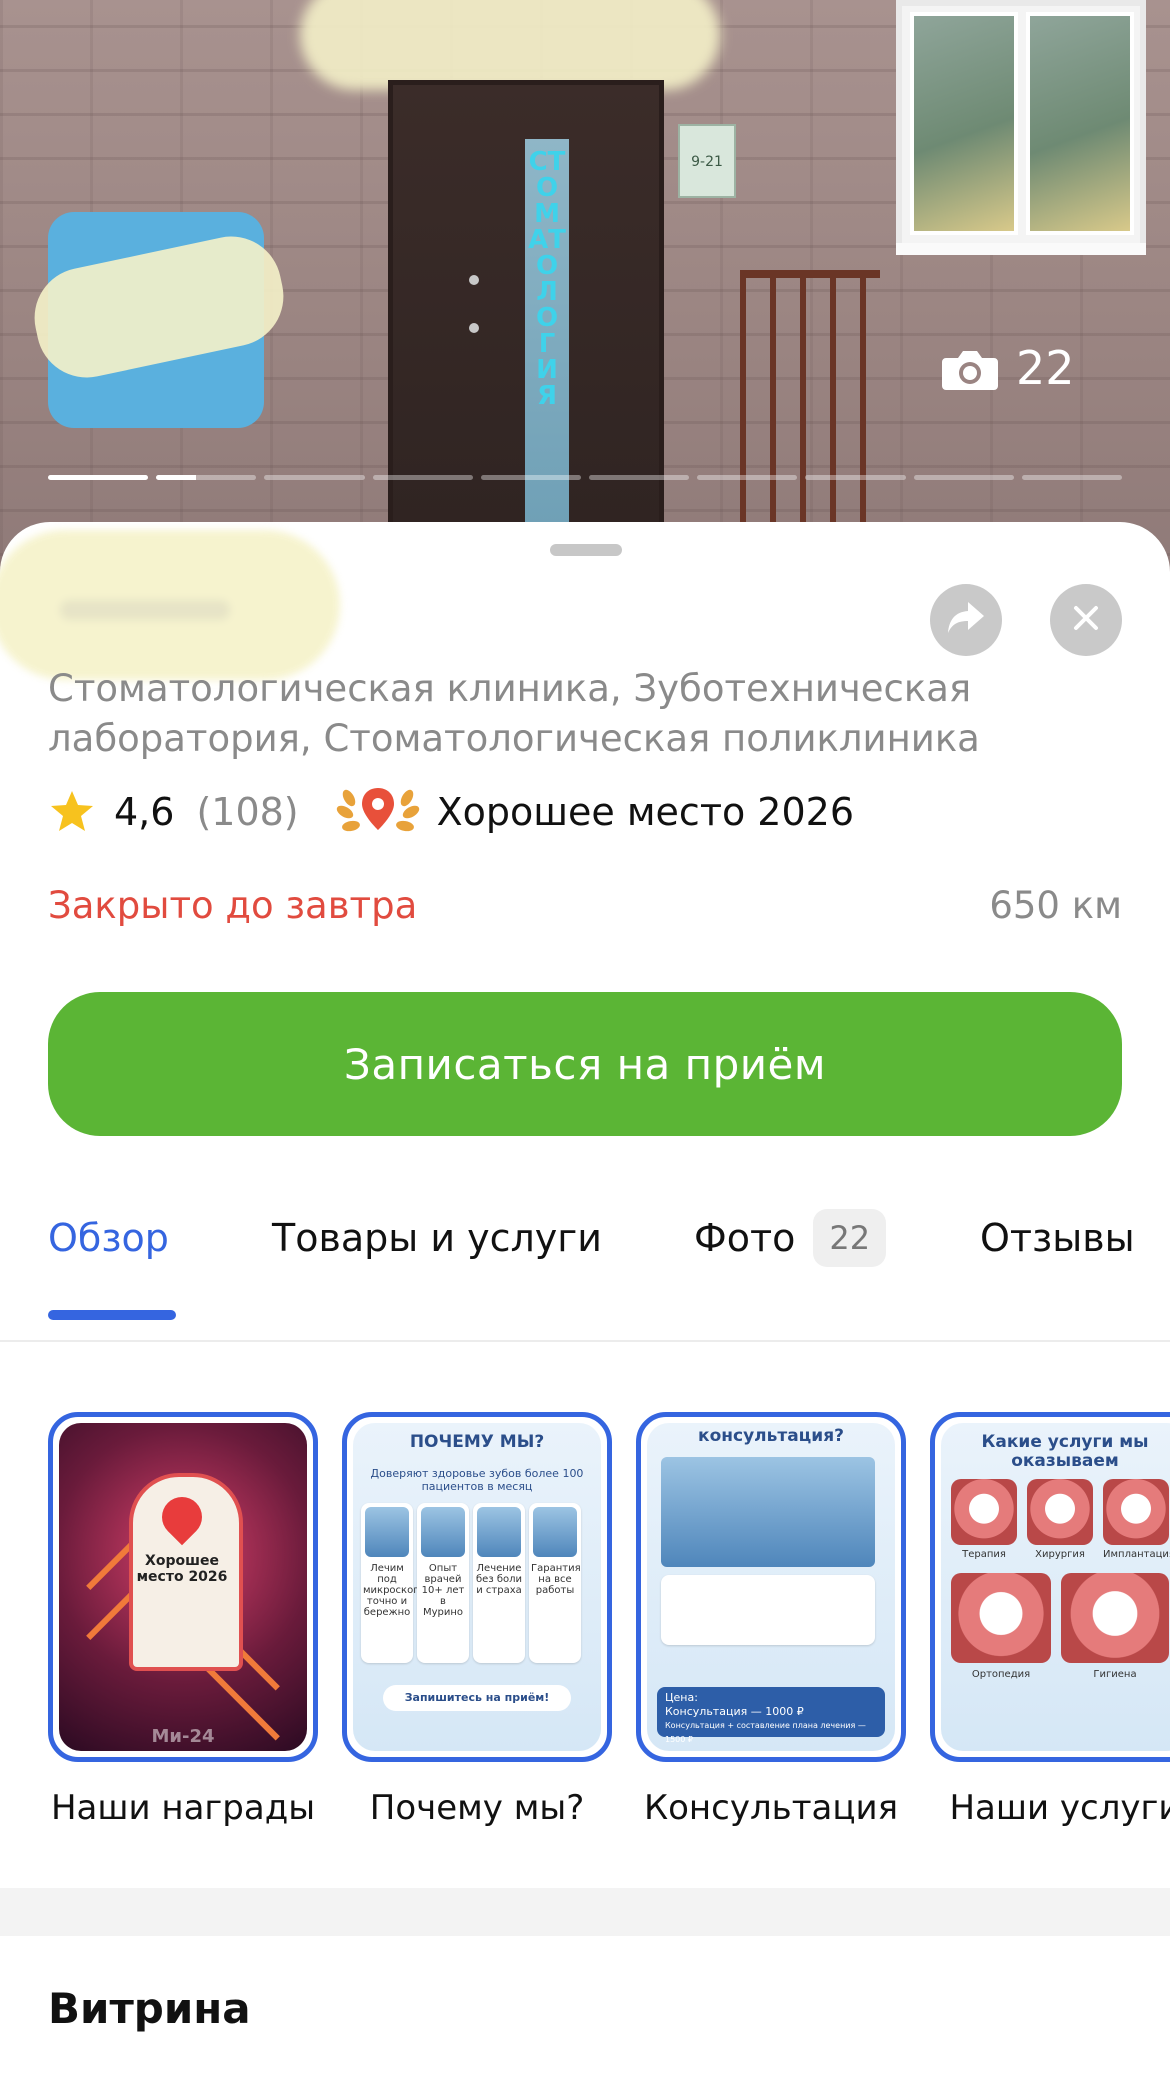  What do you see at coordinates (1060, 1554) in the screenshot?
I see `service-name: Хирургия` at bounding box center [1060, 1554].